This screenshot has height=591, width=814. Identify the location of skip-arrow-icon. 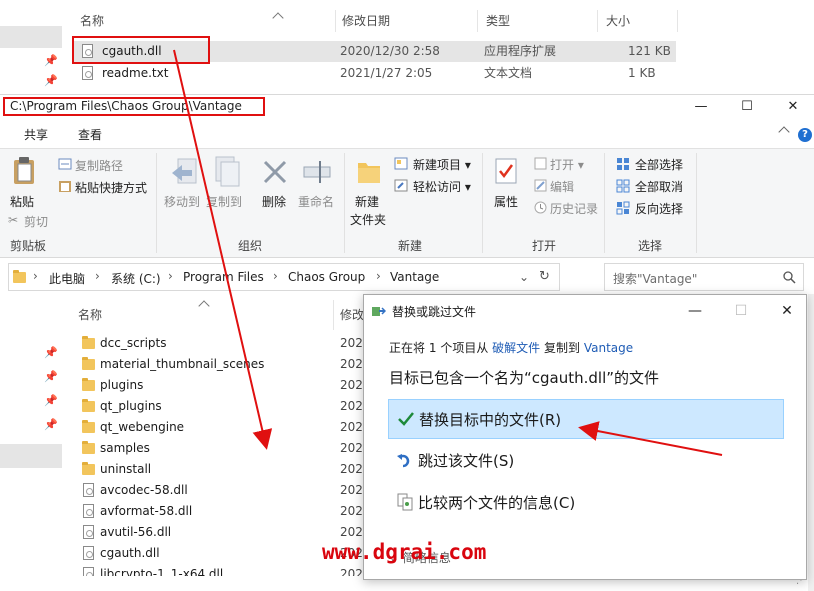
(403, 461).